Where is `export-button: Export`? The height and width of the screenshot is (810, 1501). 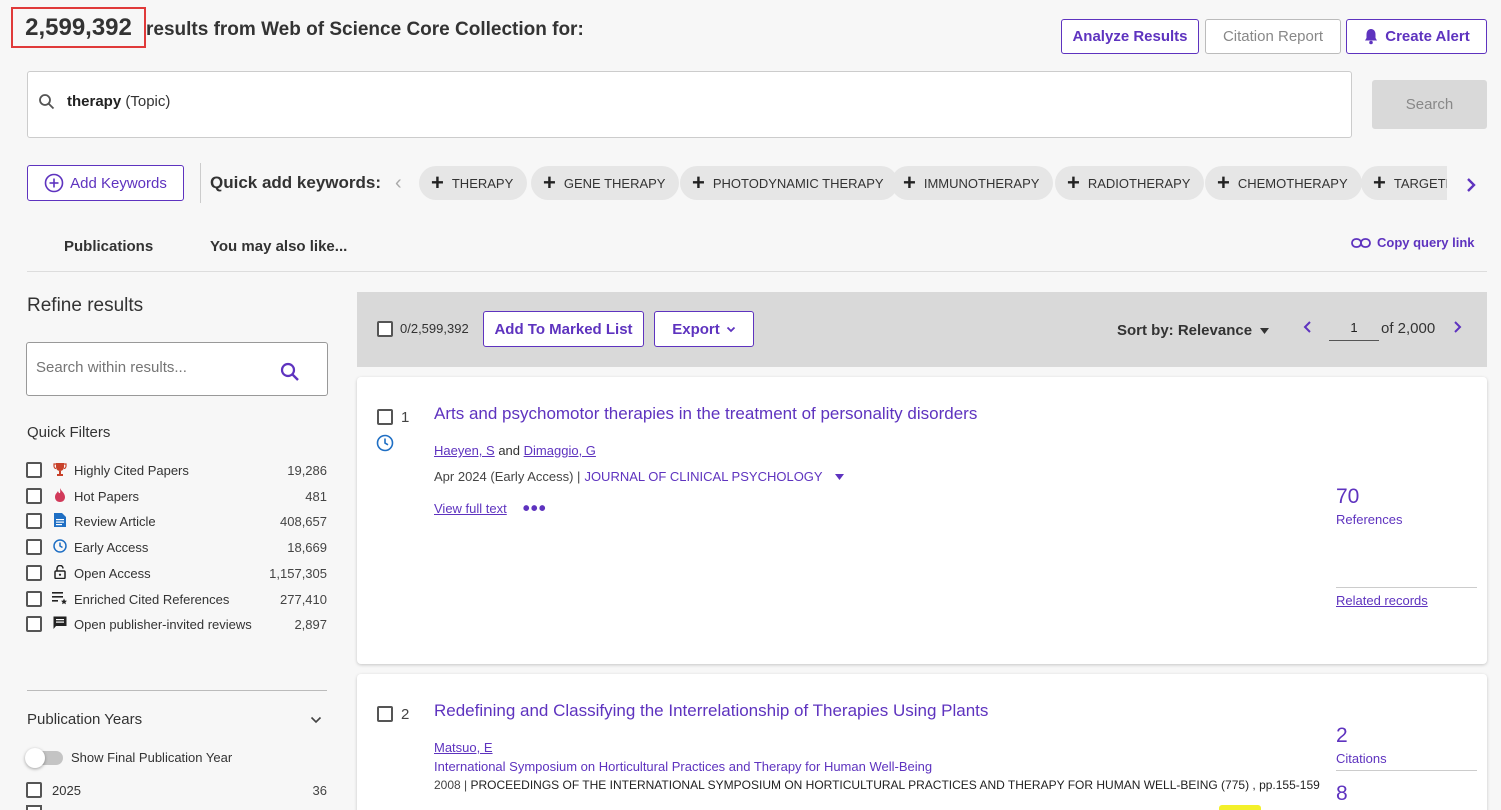
export-button: Export is located at coordinates (704, 329).